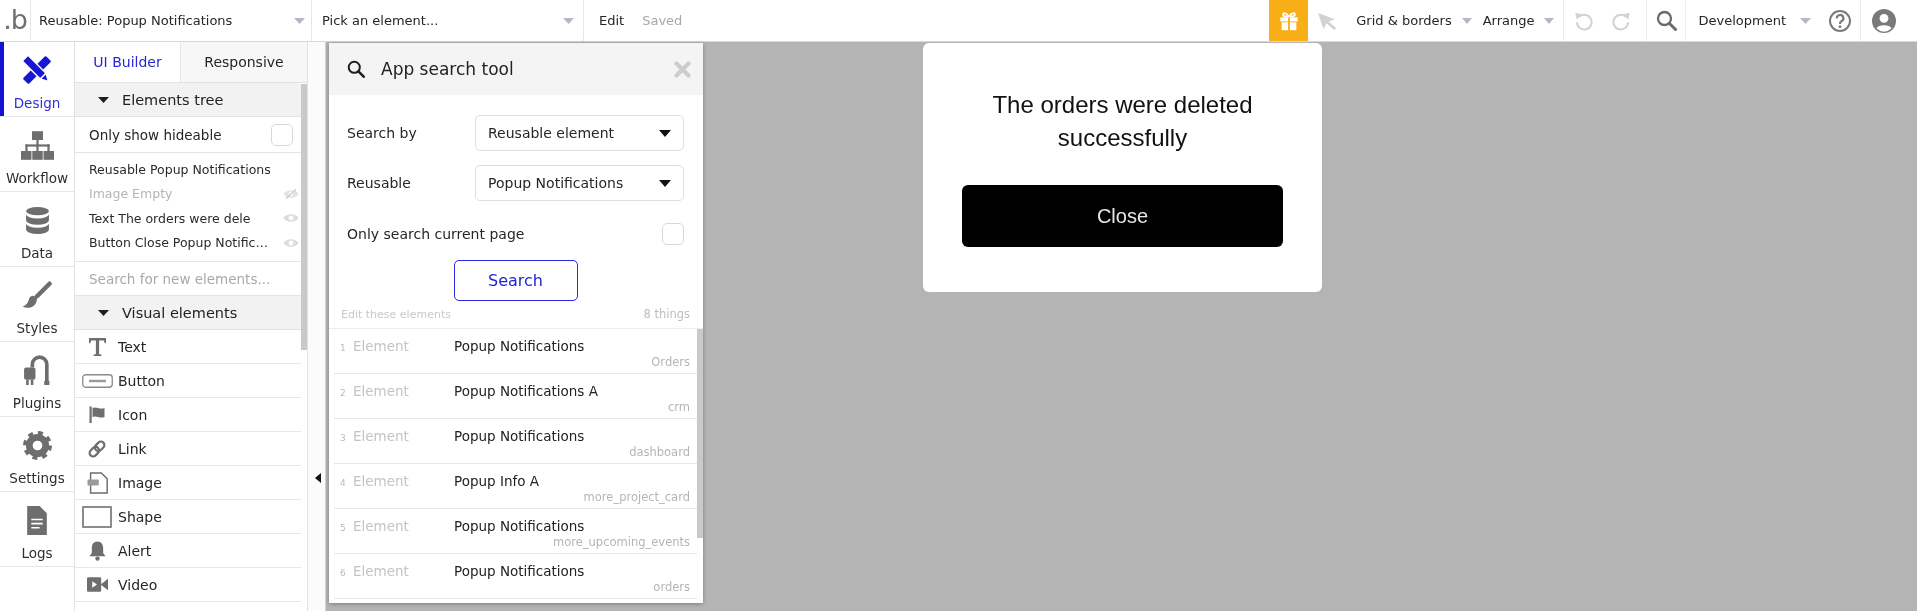 The width and height of the screenshot is (1917, 611). I want to click on dropdown: Popup Notifications, so click(579, 183).